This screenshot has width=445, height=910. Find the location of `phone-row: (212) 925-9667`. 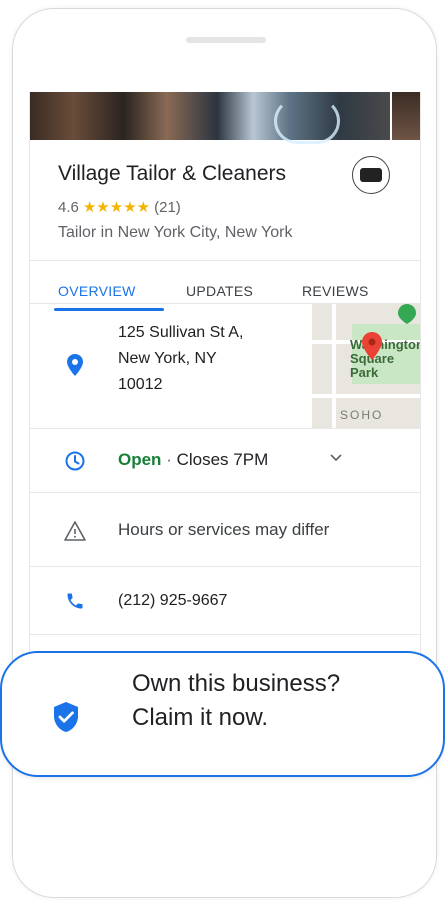

phone-row: (212) 925-9667 is located at coordinates (225, 600).